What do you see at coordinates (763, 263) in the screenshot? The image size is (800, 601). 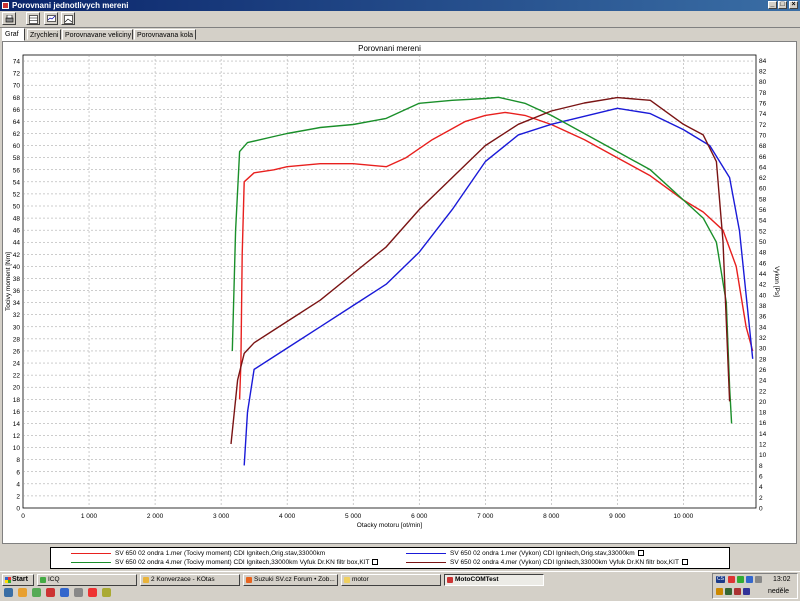 I see `y2-tick-label: 46` at bounding box center [763, 263].